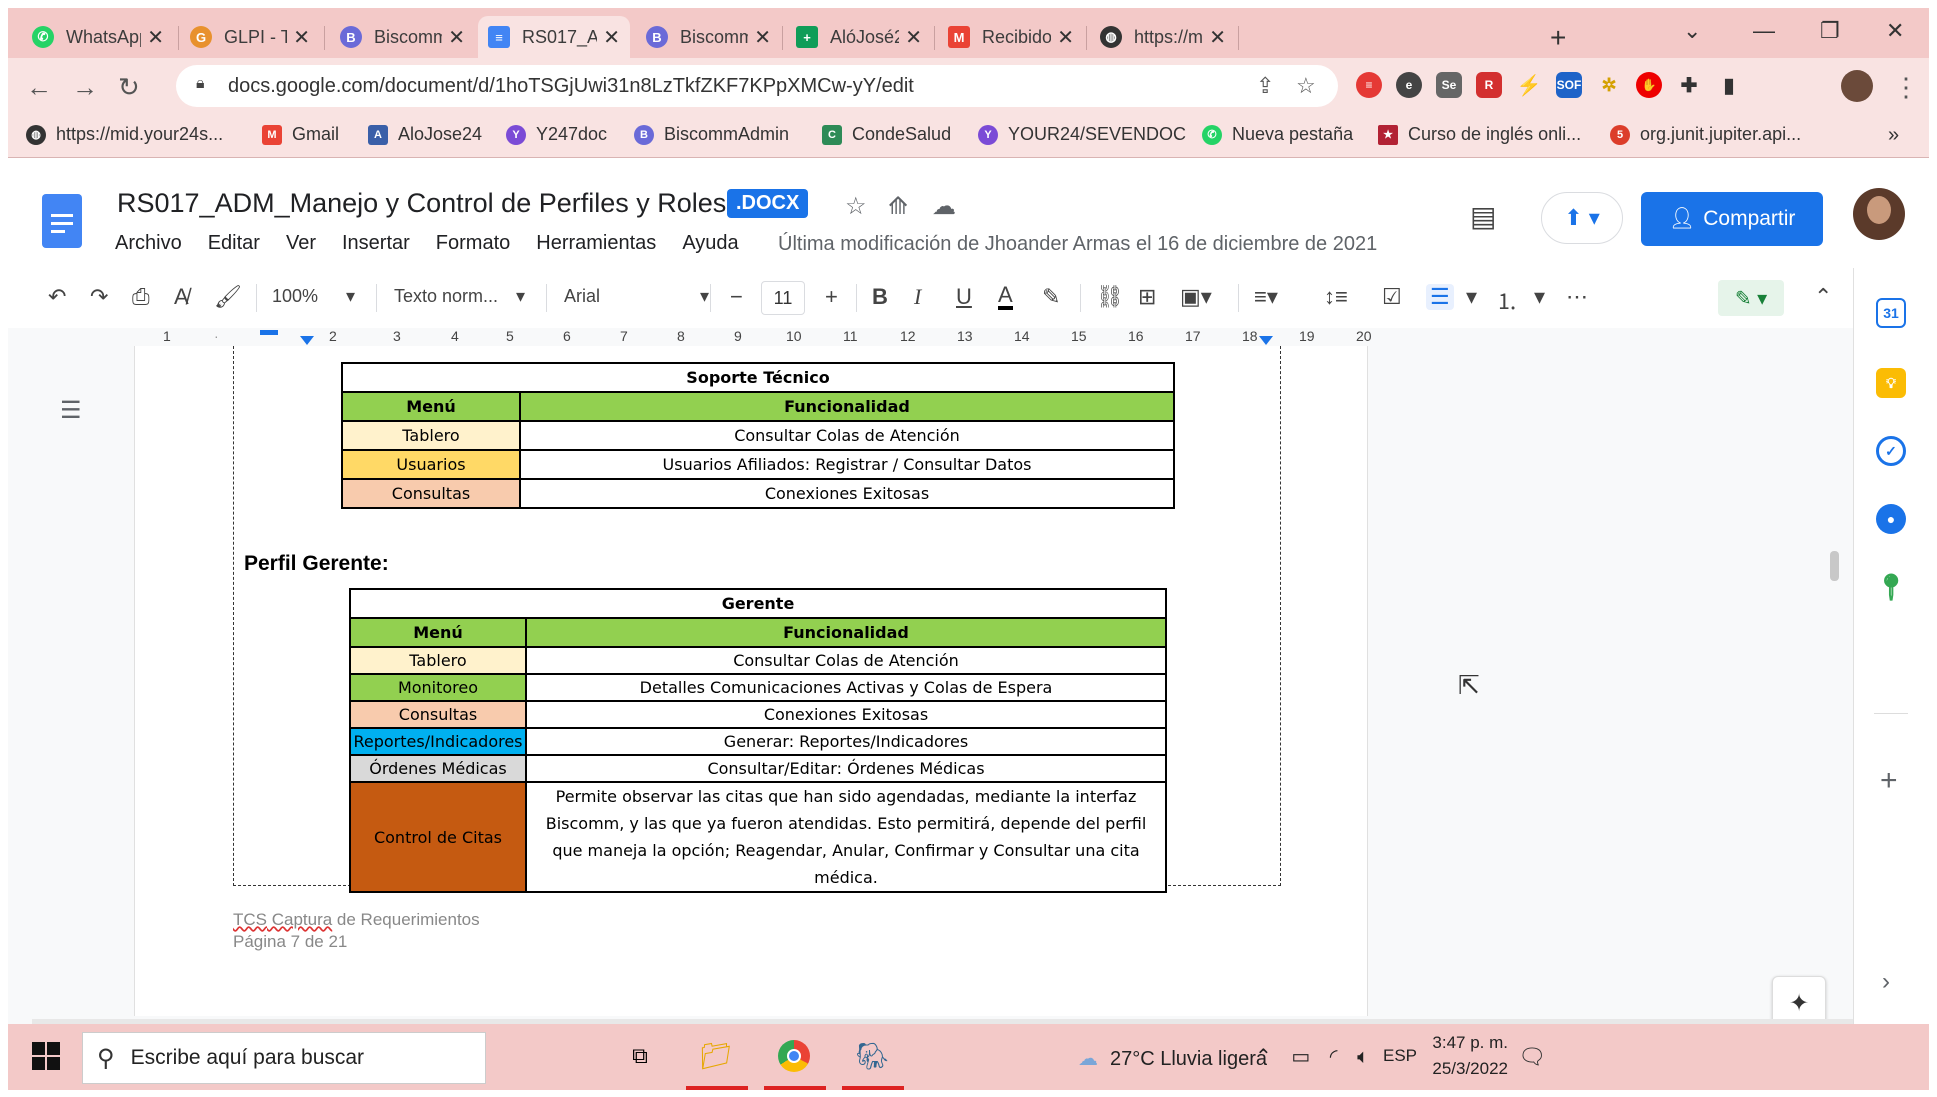 The image size is (1937, 1097). What do you see at coordinates (1891, 313) in the screenshot?
I see `calendar-icon: 31` at bounding box center [1891, 313].